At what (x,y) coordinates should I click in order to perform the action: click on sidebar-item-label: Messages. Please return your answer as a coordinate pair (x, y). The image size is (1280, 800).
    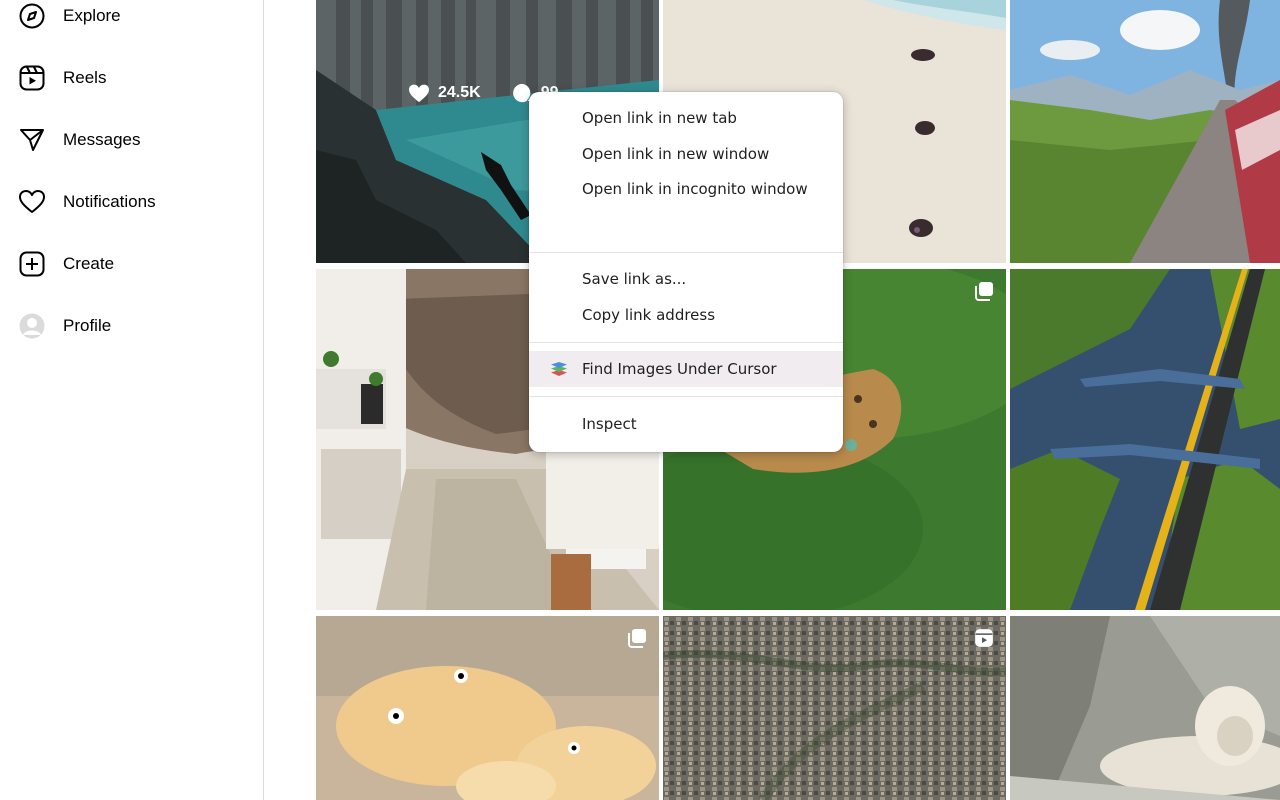
    Looking at the image, I should click on (102, 139).